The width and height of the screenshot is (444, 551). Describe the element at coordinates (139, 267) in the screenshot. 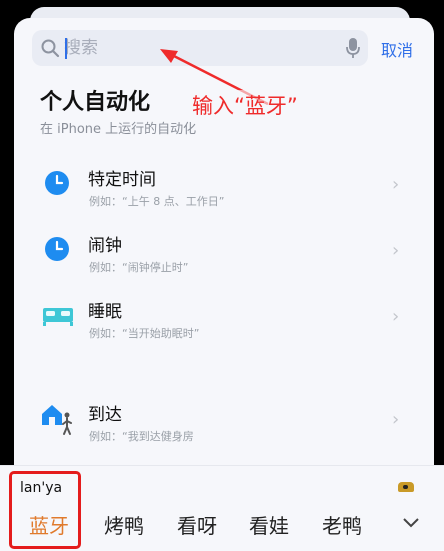

I see `item-example: 例如：“闹钟停止时”` at that location.